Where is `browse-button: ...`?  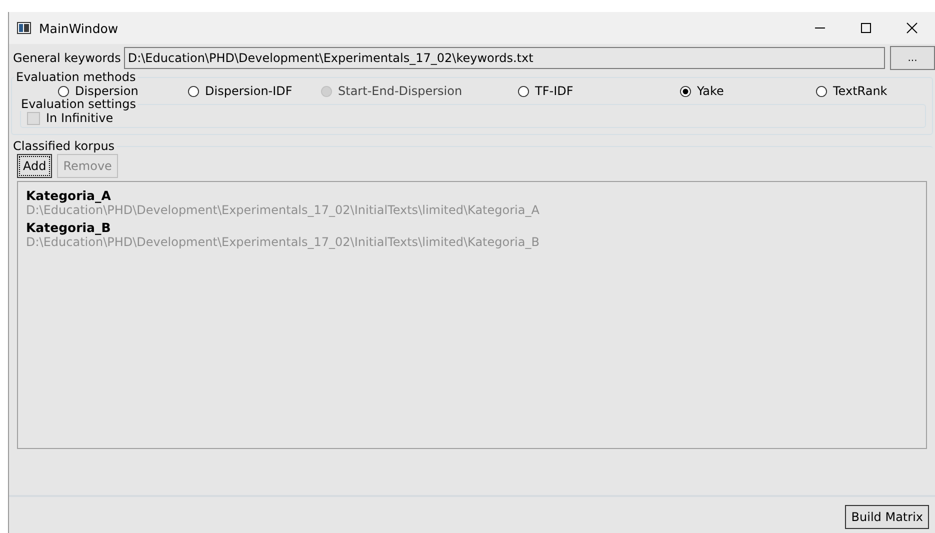
browse-button: ... is located at coordinates (912, 58).